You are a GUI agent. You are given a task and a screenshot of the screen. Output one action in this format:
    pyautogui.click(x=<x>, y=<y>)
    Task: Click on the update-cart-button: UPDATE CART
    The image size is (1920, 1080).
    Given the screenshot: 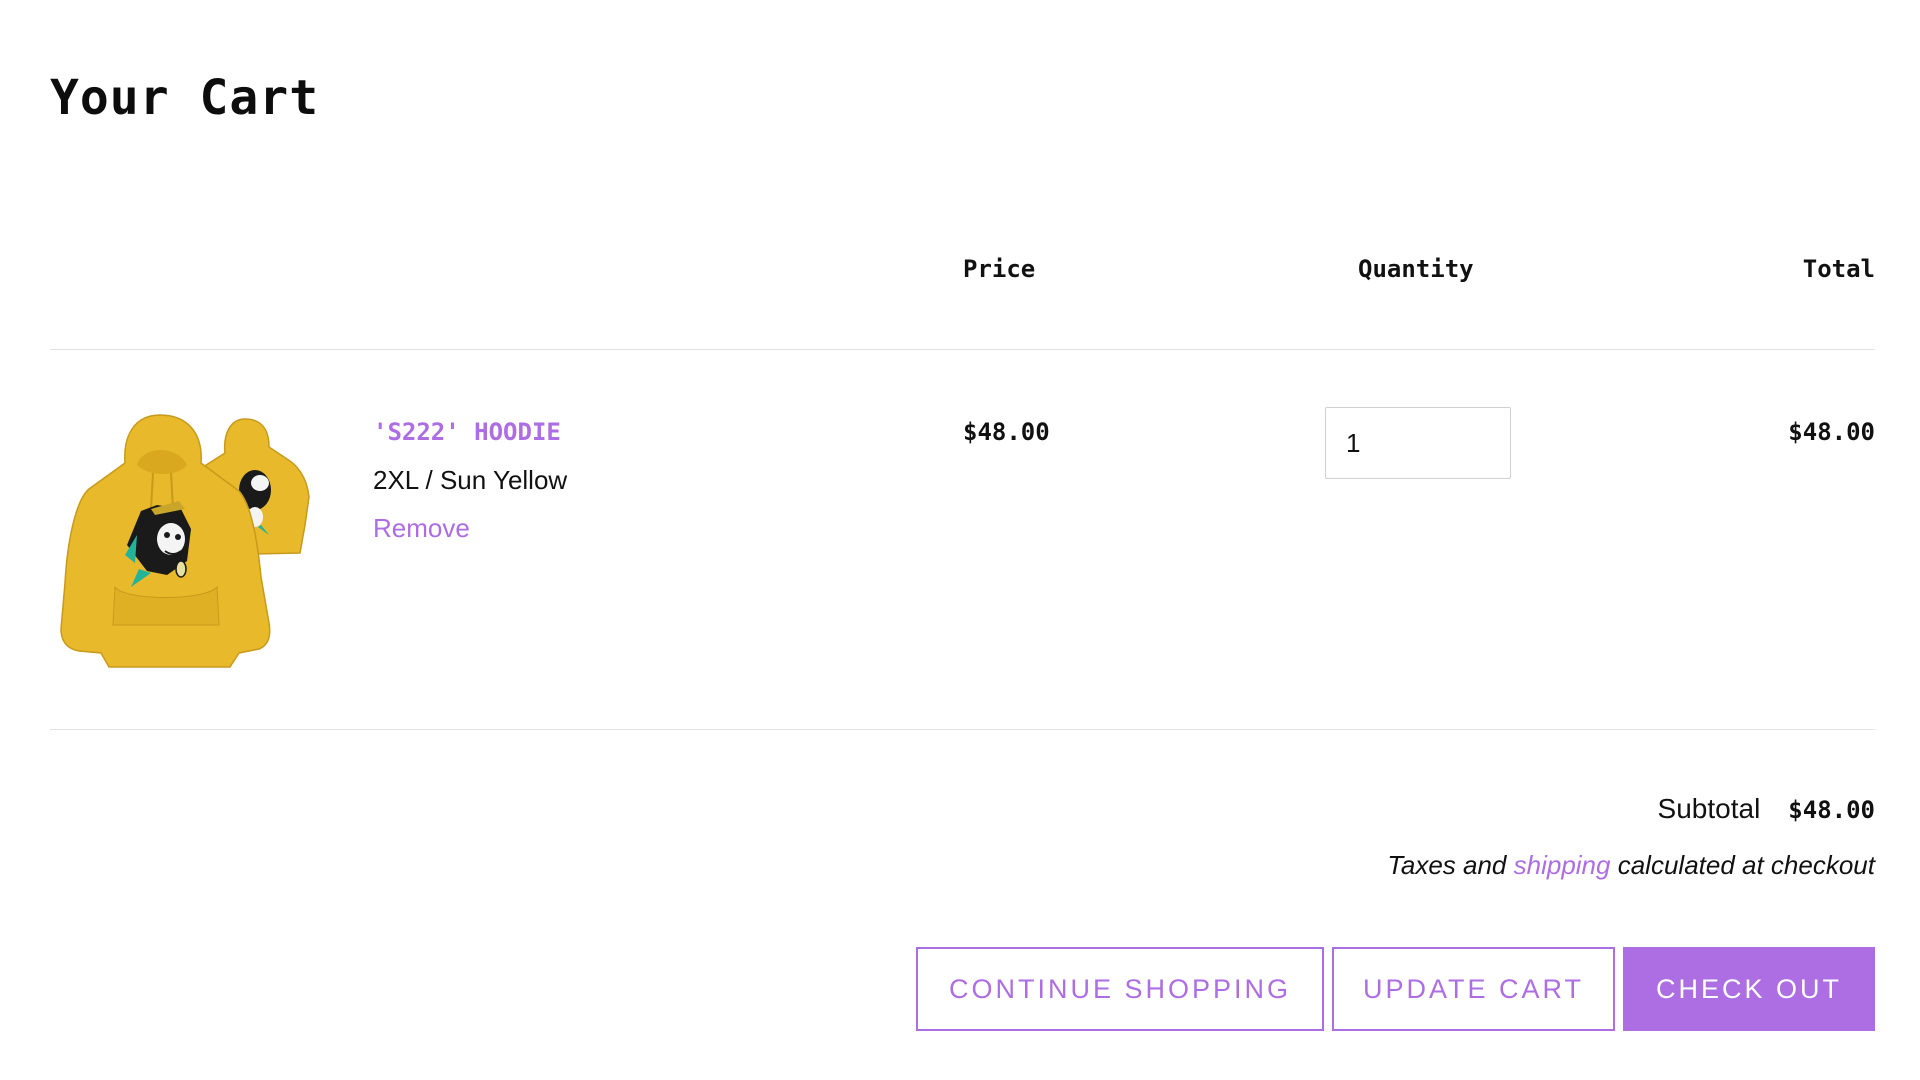 What is the action you would take?
    pyautogui.click(x=1473, y=989)
    